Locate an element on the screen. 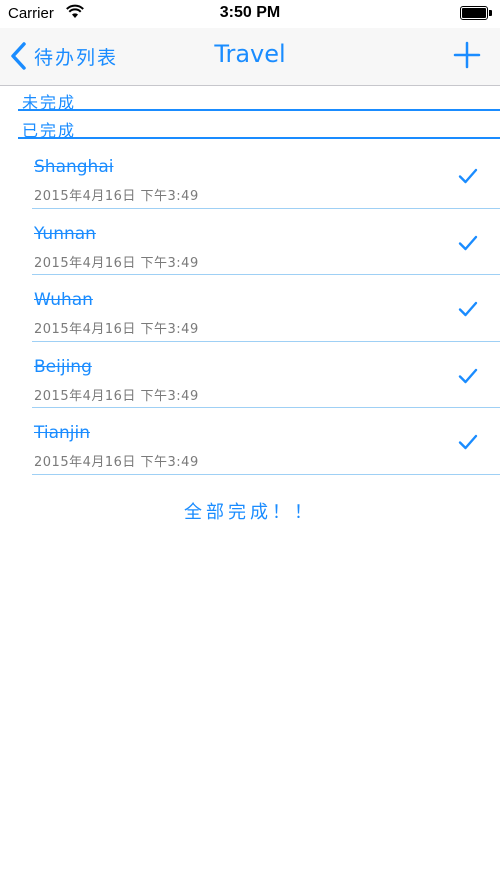 The image size is (500, 889). section-header-incomplete: 未完成 is located at coordinates (250, 99).